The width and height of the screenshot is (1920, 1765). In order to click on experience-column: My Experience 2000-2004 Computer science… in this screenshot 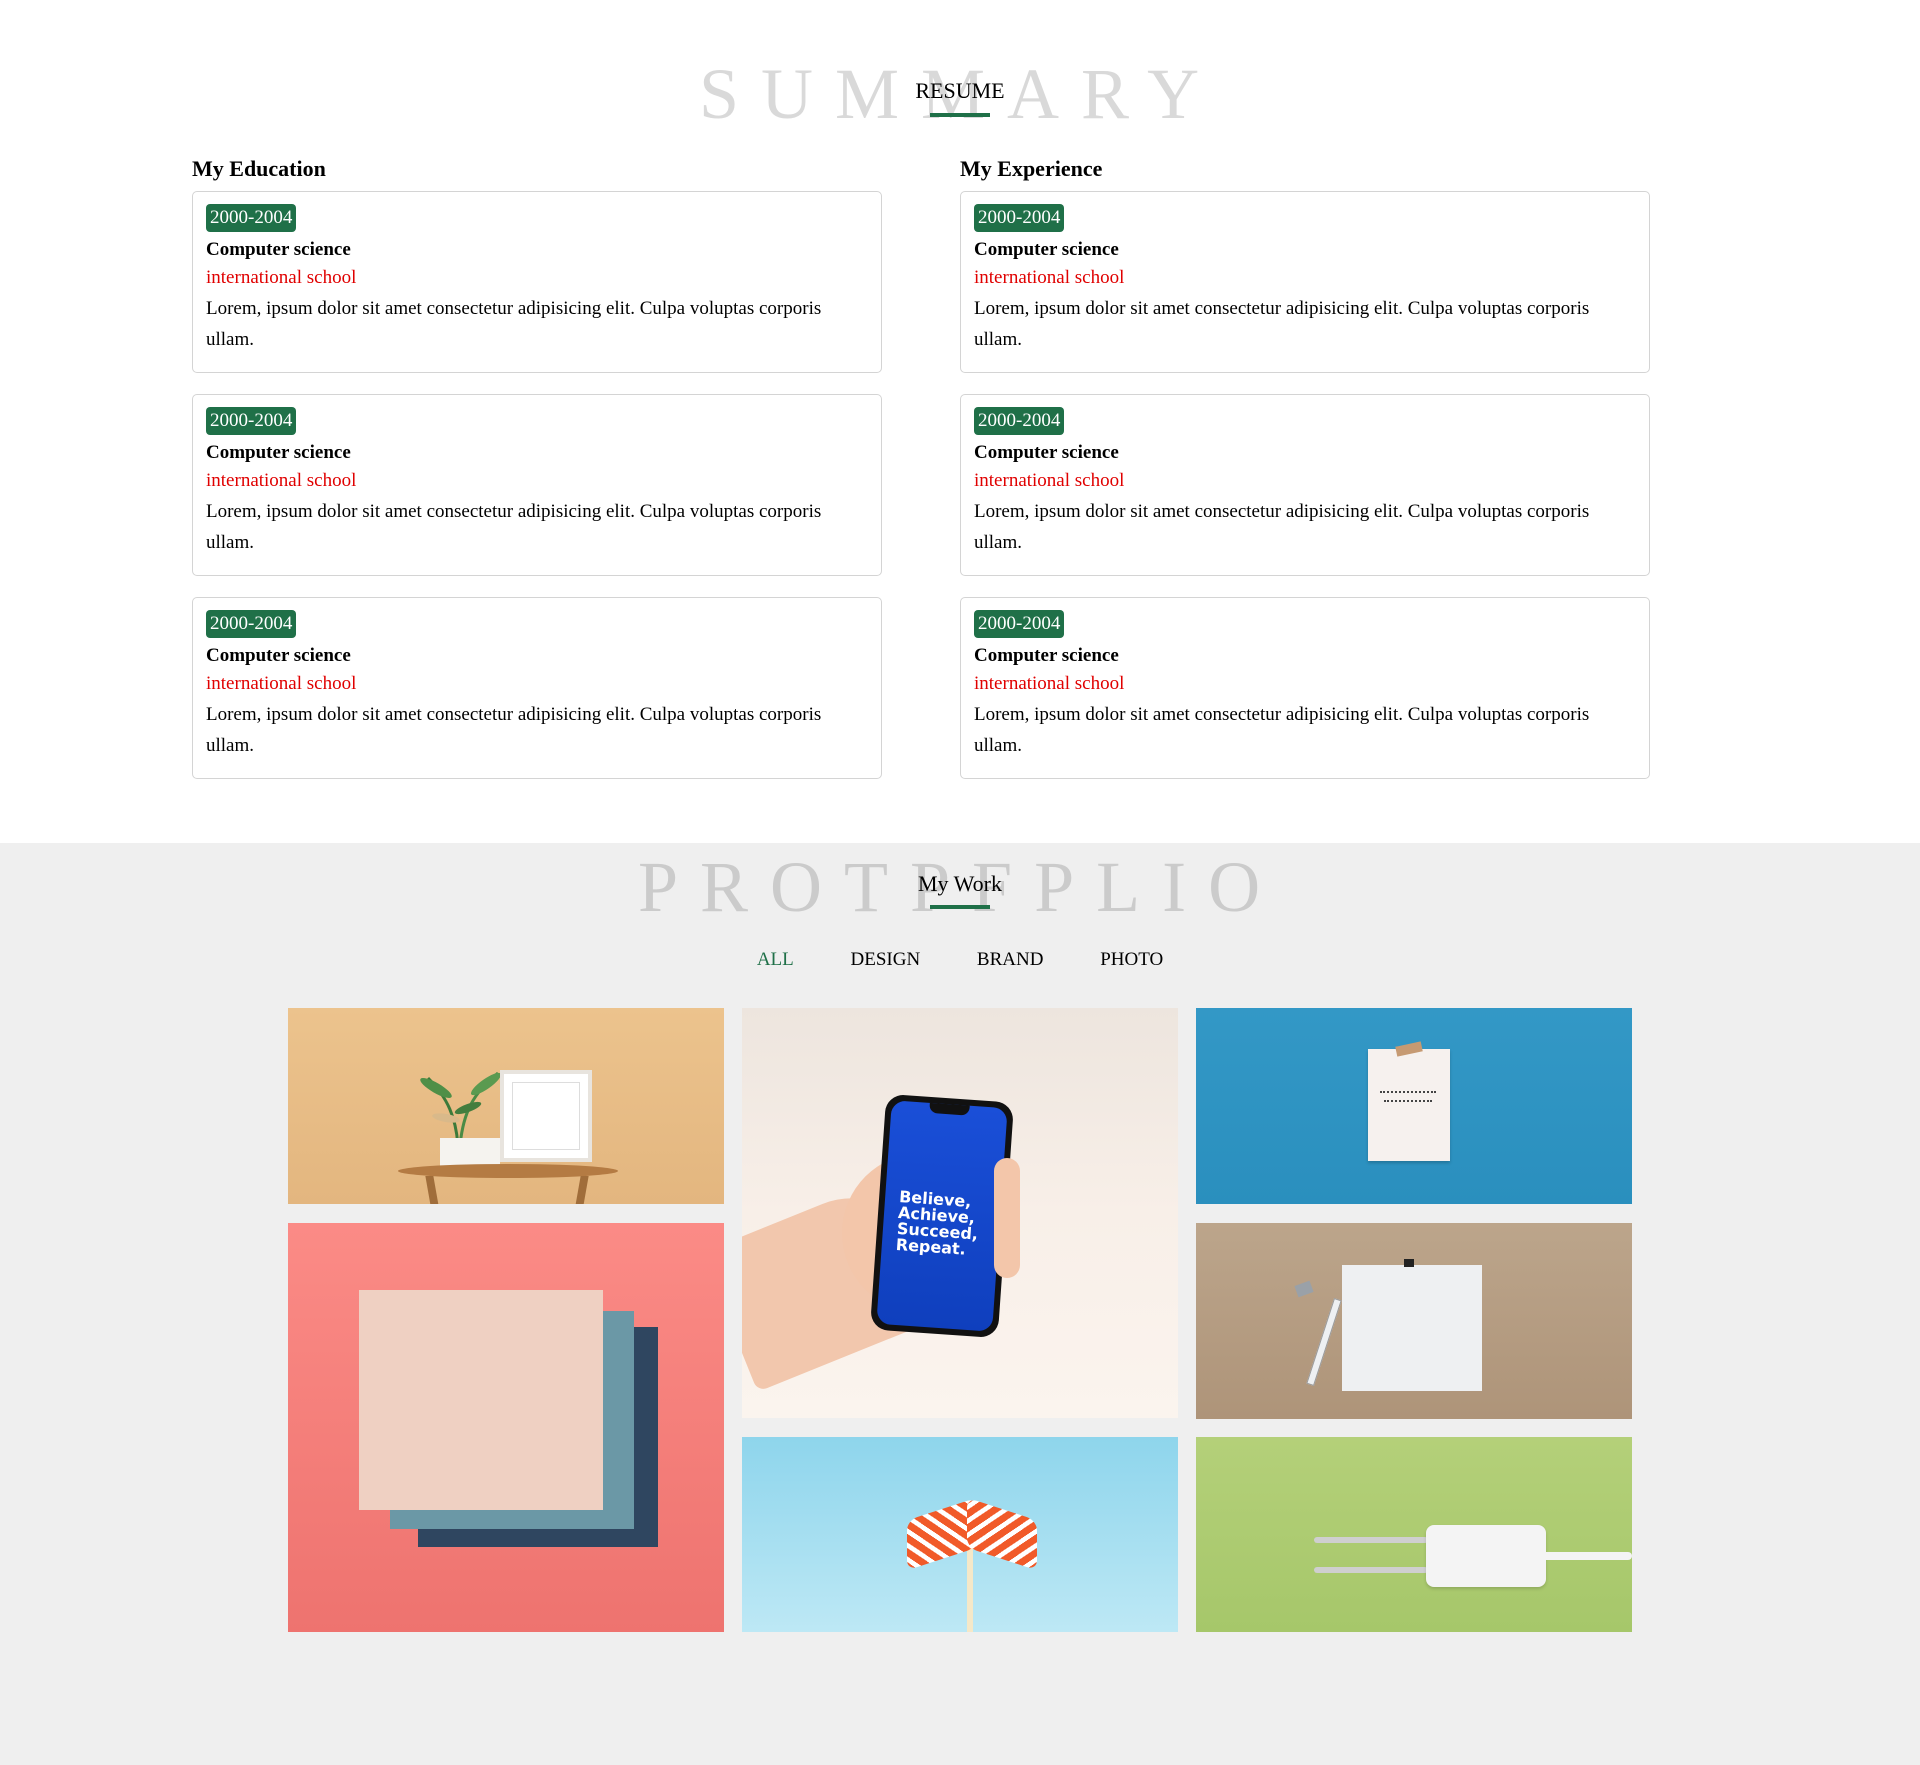, I will do `click(1305, 478)`.